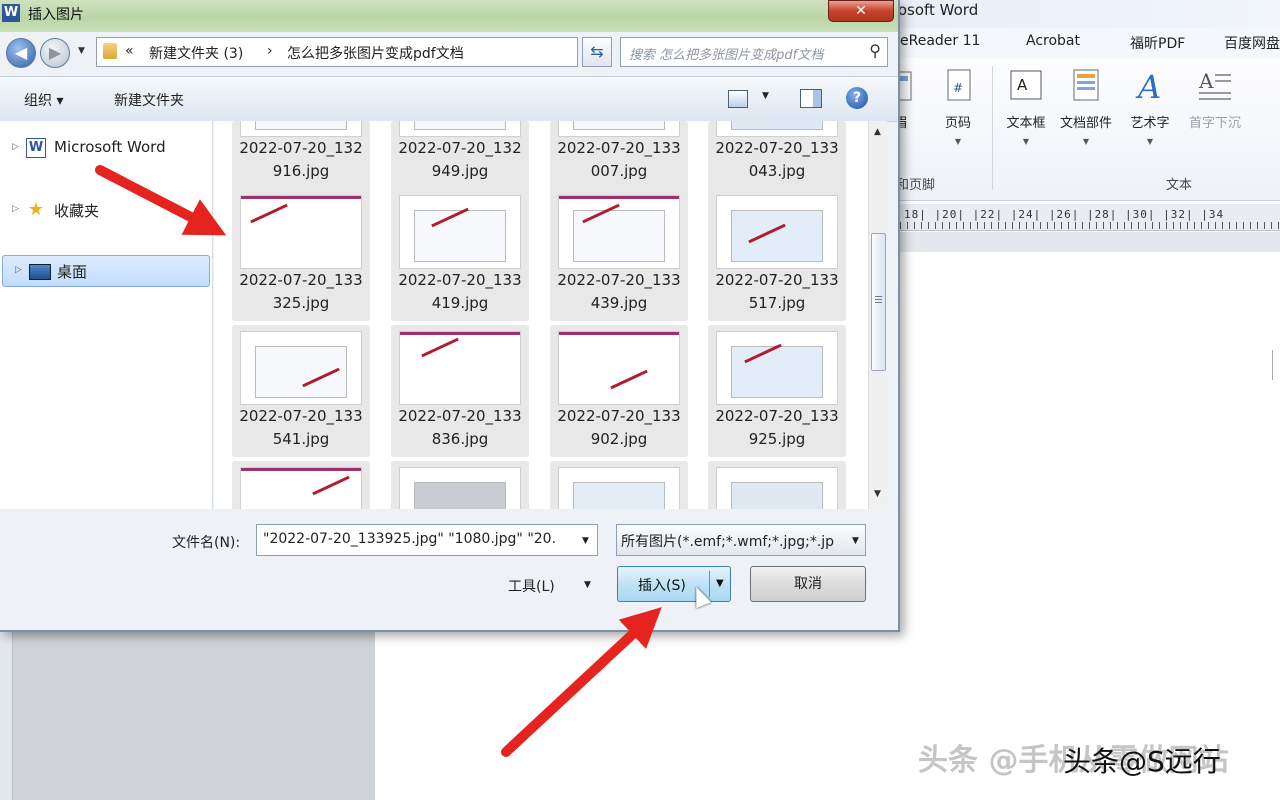 The image size is (1280, 800). What do you see at coordinates (149, 100) in the screenshot?
I see `new-folder-button: 新建文件夹` at bounding box center [149, 100].